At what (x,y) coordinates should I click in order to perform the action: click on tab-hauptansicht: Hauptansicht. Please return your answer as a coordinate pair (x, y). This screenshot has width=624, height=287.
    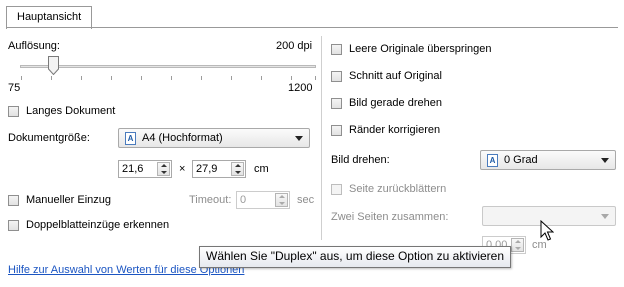
    Looking at the image, I should click on (49, 17).